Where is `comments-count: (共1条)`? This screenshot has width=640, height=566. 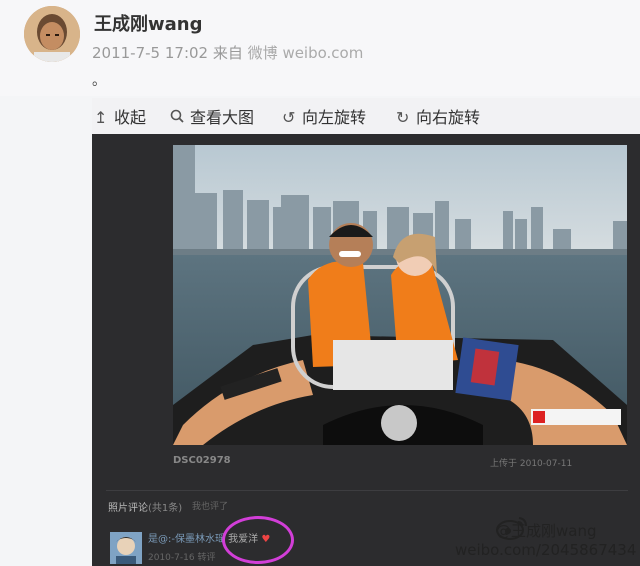
comments-count: (共1条) is located at coordinates (165, 508).